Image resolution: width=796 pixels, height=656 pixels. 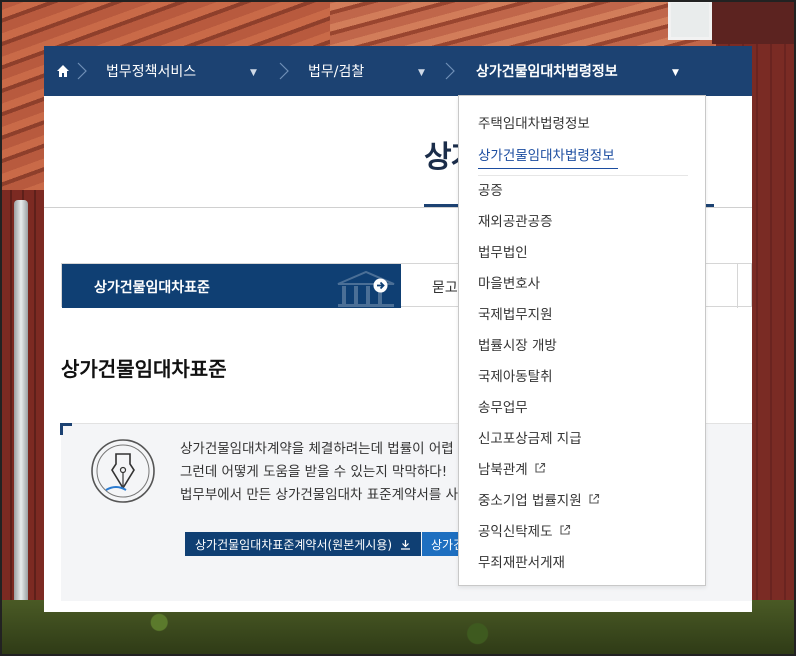 I want to click on home-icon, so click(x=63, y=71).